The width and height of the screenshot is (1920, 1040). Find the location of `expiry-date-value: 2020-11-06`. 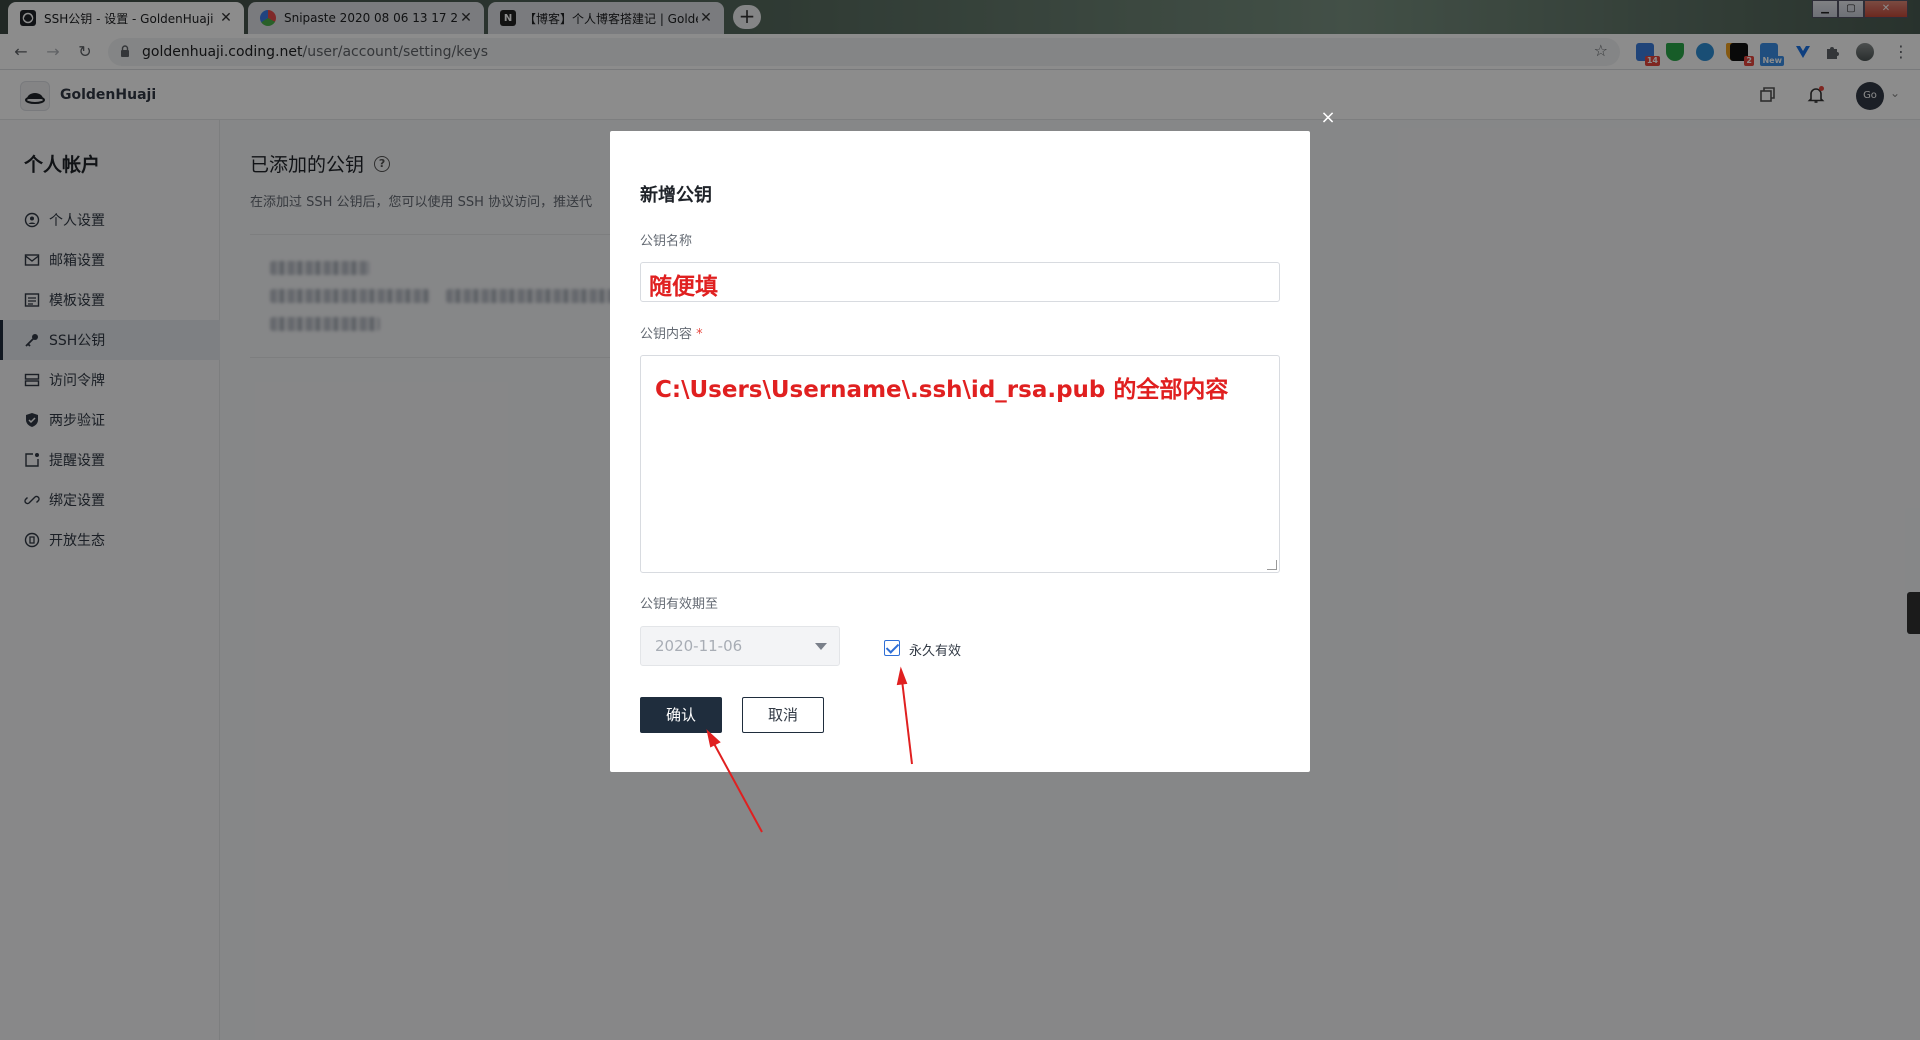

expiry-date-value: 2020-11-06 is located at coordinates (699, 646).